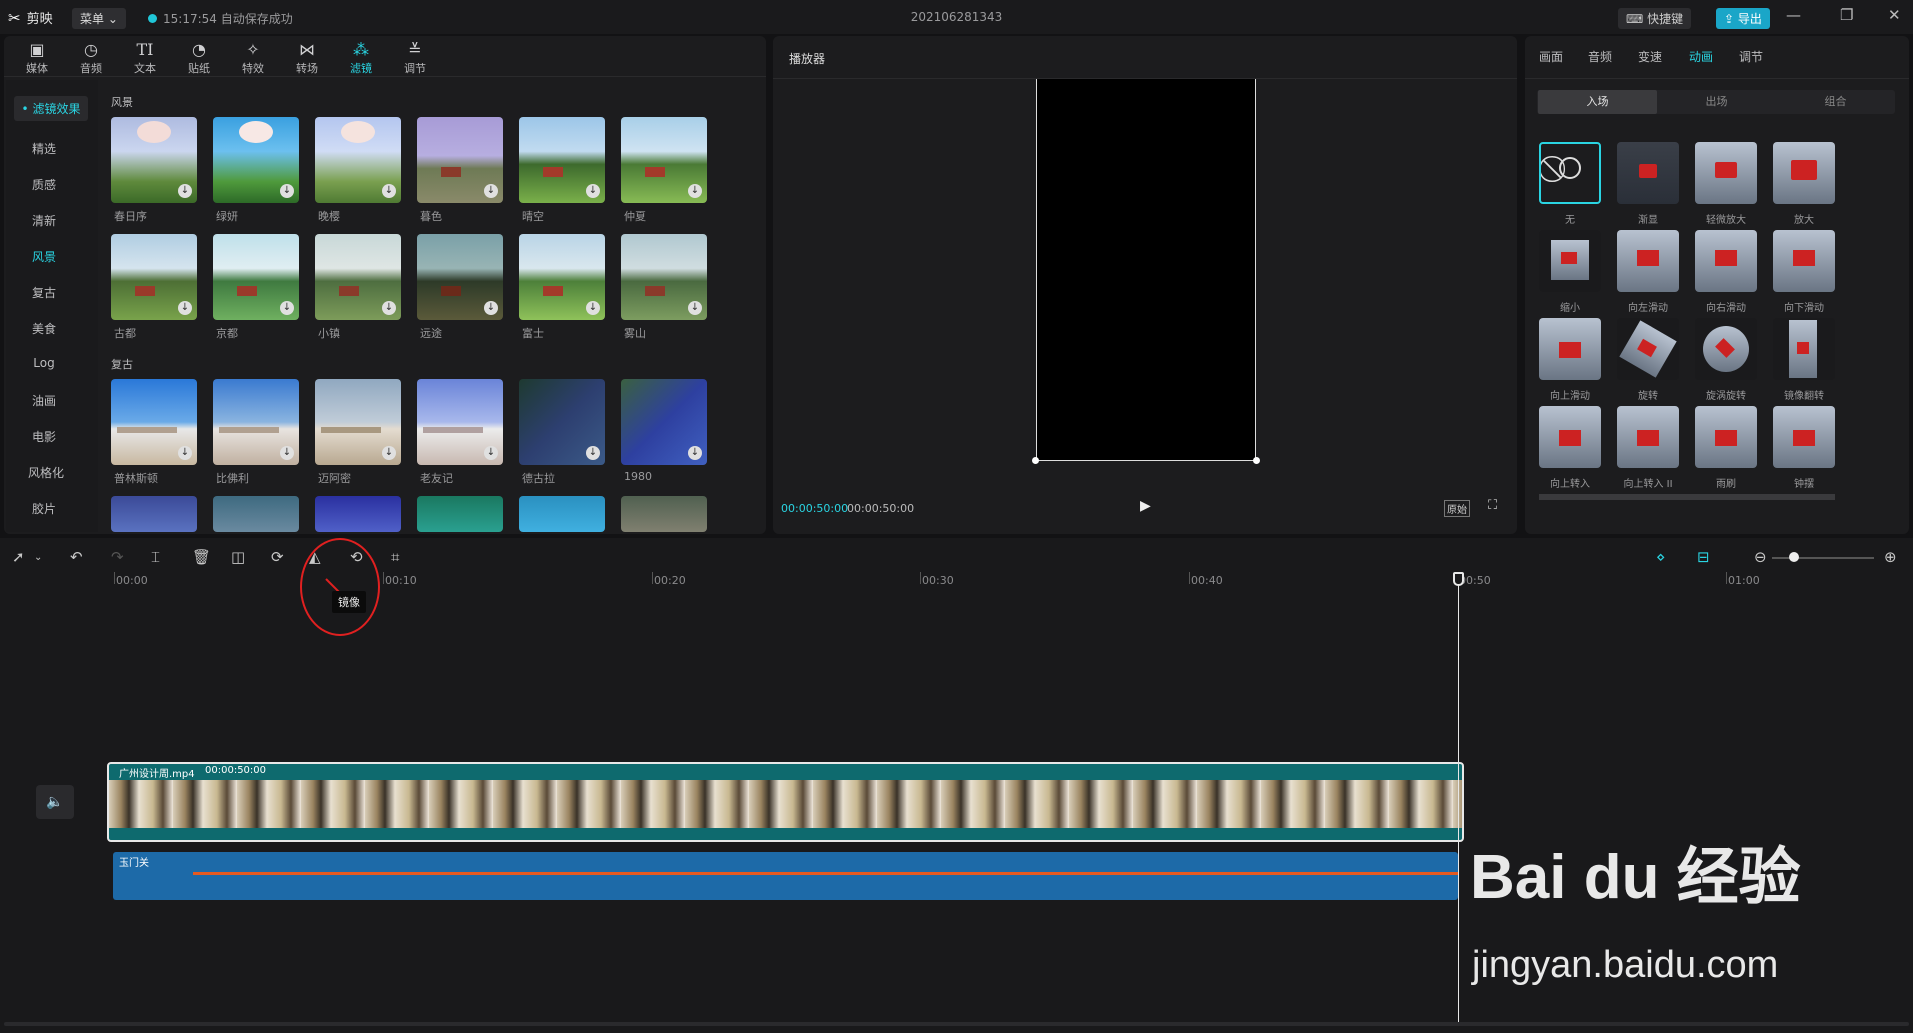  Describe the element at coordinates (199, 58) in the screenshot. I see `toolbar-sticker: ◔ 贴纸` at that location.